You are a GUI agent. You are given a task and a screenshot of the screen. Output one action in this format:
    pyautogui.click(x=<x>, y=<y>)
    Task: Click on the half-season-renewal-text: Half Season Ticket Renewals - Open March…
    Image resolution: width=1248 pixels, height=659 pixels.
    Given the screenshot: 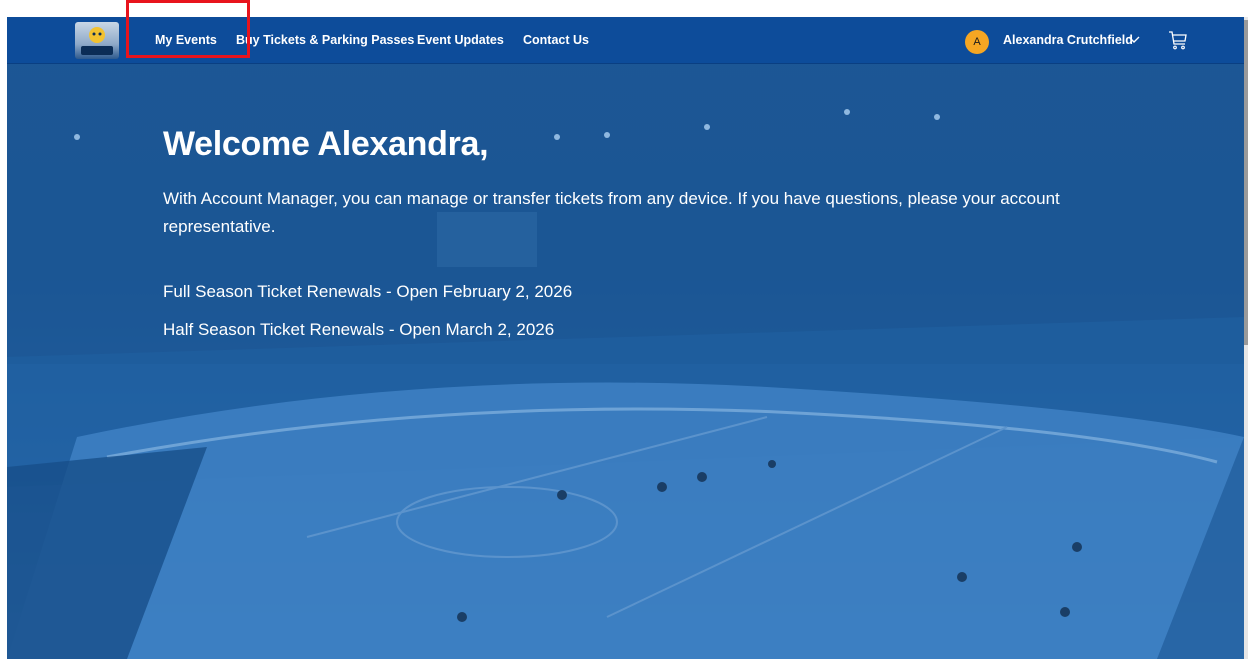 What is the action you would take?
    pyautogui.click(x=359, y=329)
    